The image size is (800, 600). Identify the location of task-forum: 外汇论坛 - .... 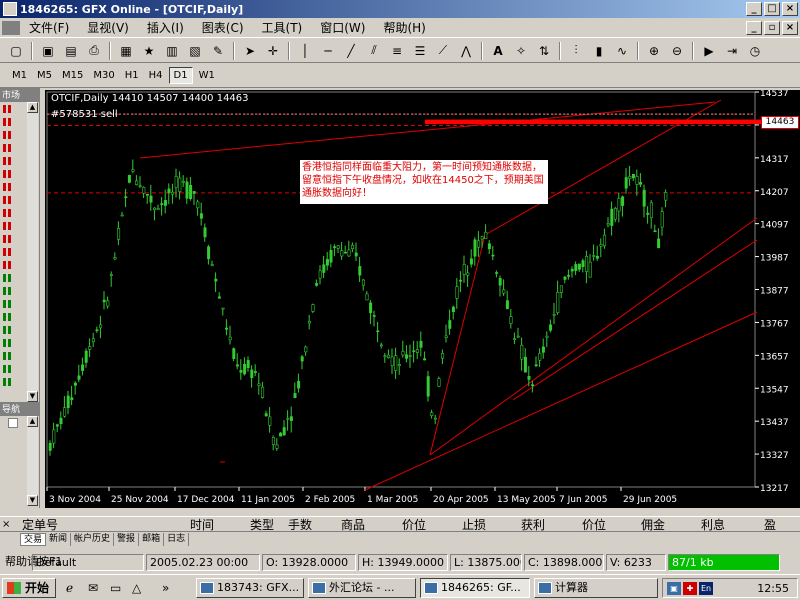
(362, 588).